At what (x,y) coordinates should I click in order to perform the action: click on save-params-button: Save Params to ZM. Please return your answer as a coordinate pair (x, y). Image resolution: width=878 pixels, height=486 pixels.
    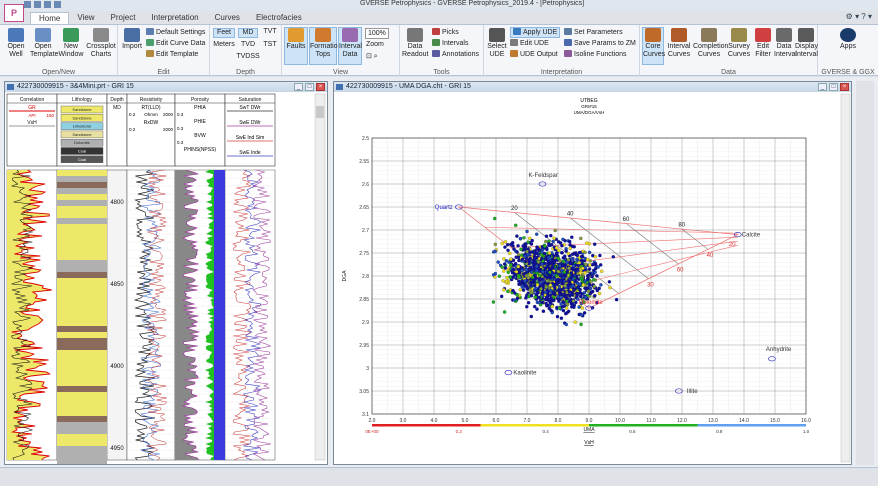
    Looking at the image, I should click on (600, 43).